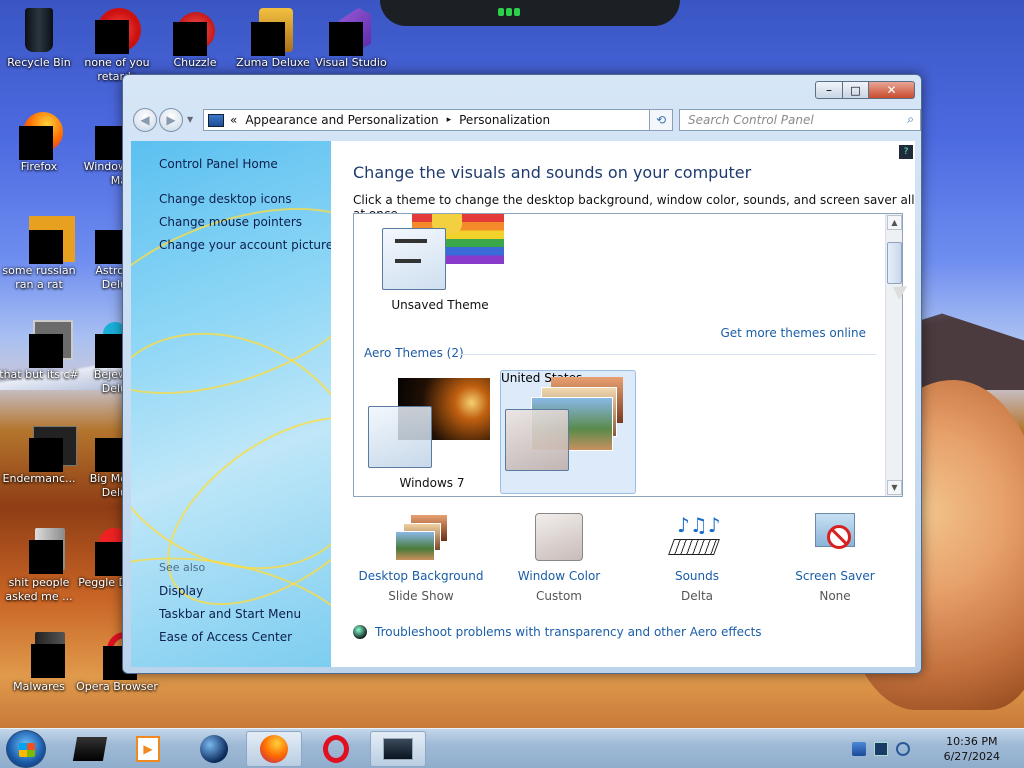  I want to click on close-button: ✕, so click(892, 90).